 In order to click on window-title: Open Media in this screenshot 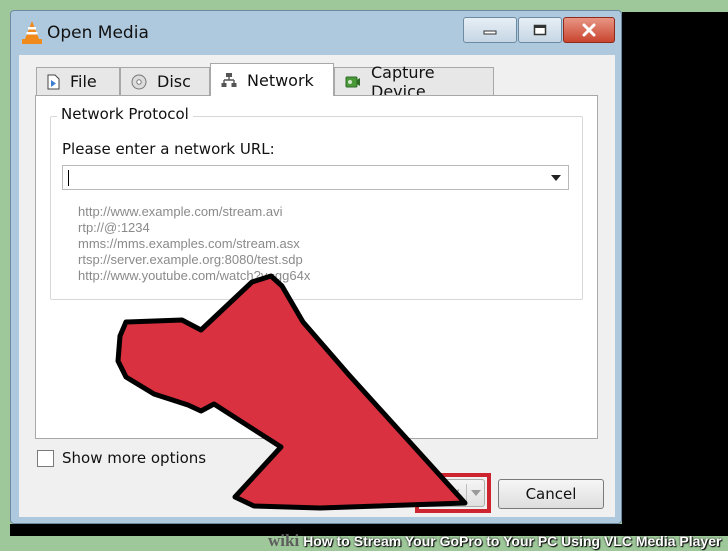, I will do `click(98, 33)`.